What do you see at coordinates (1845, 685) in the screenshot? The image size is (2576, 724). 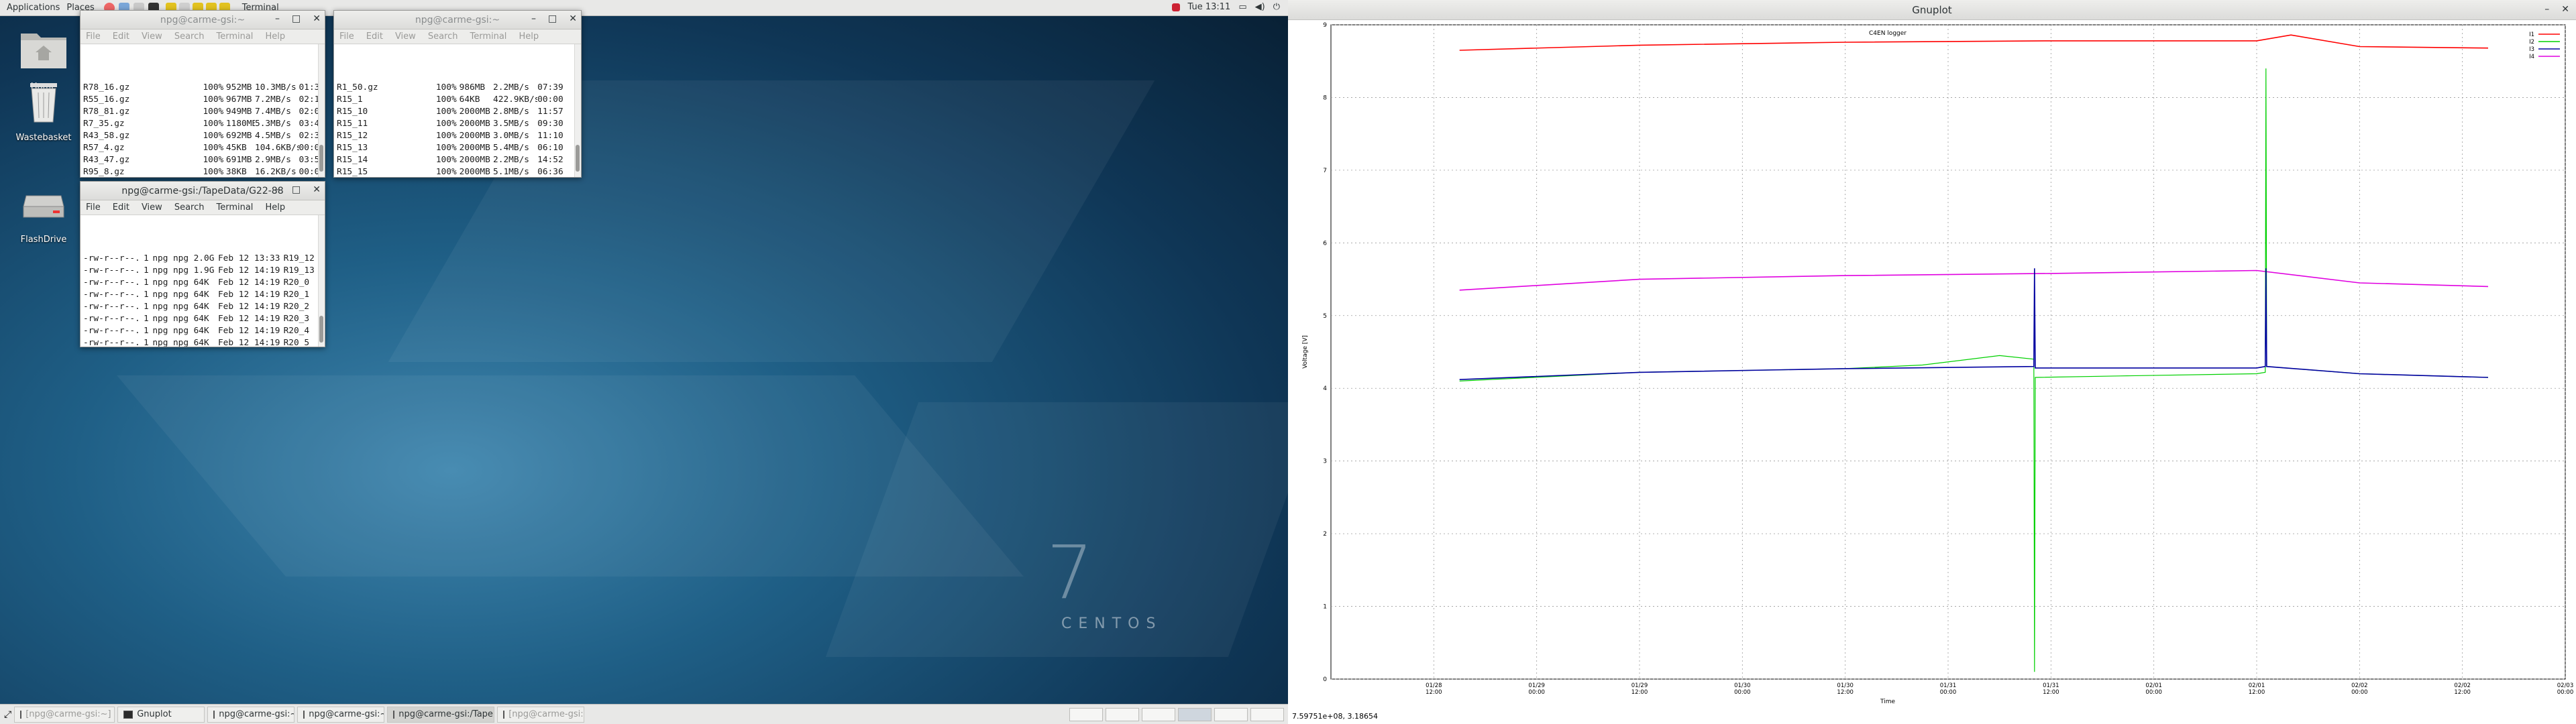 I see `x-tick-label: 01/30` at bounding box center [1845, 685].